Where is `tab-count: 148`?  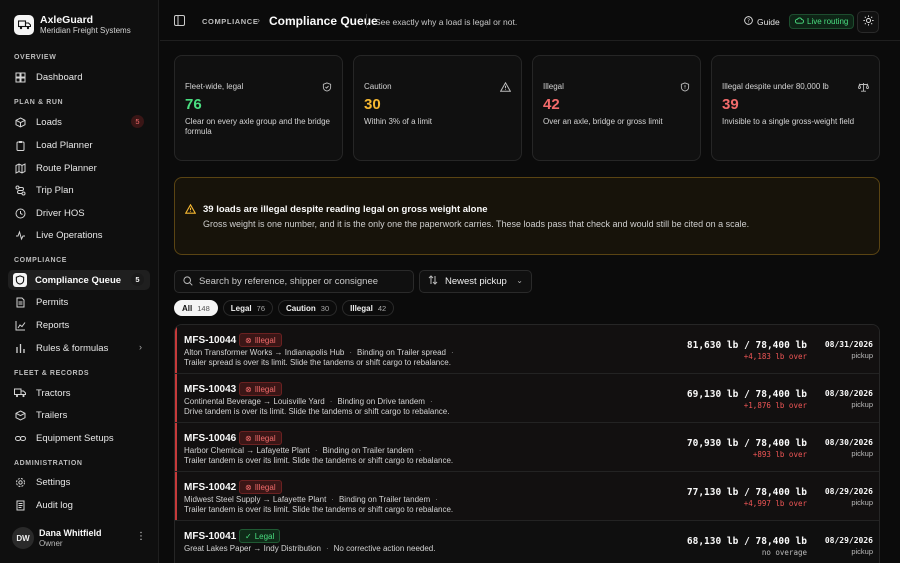 tab-count: 148 is located at coordinates (203, 308).